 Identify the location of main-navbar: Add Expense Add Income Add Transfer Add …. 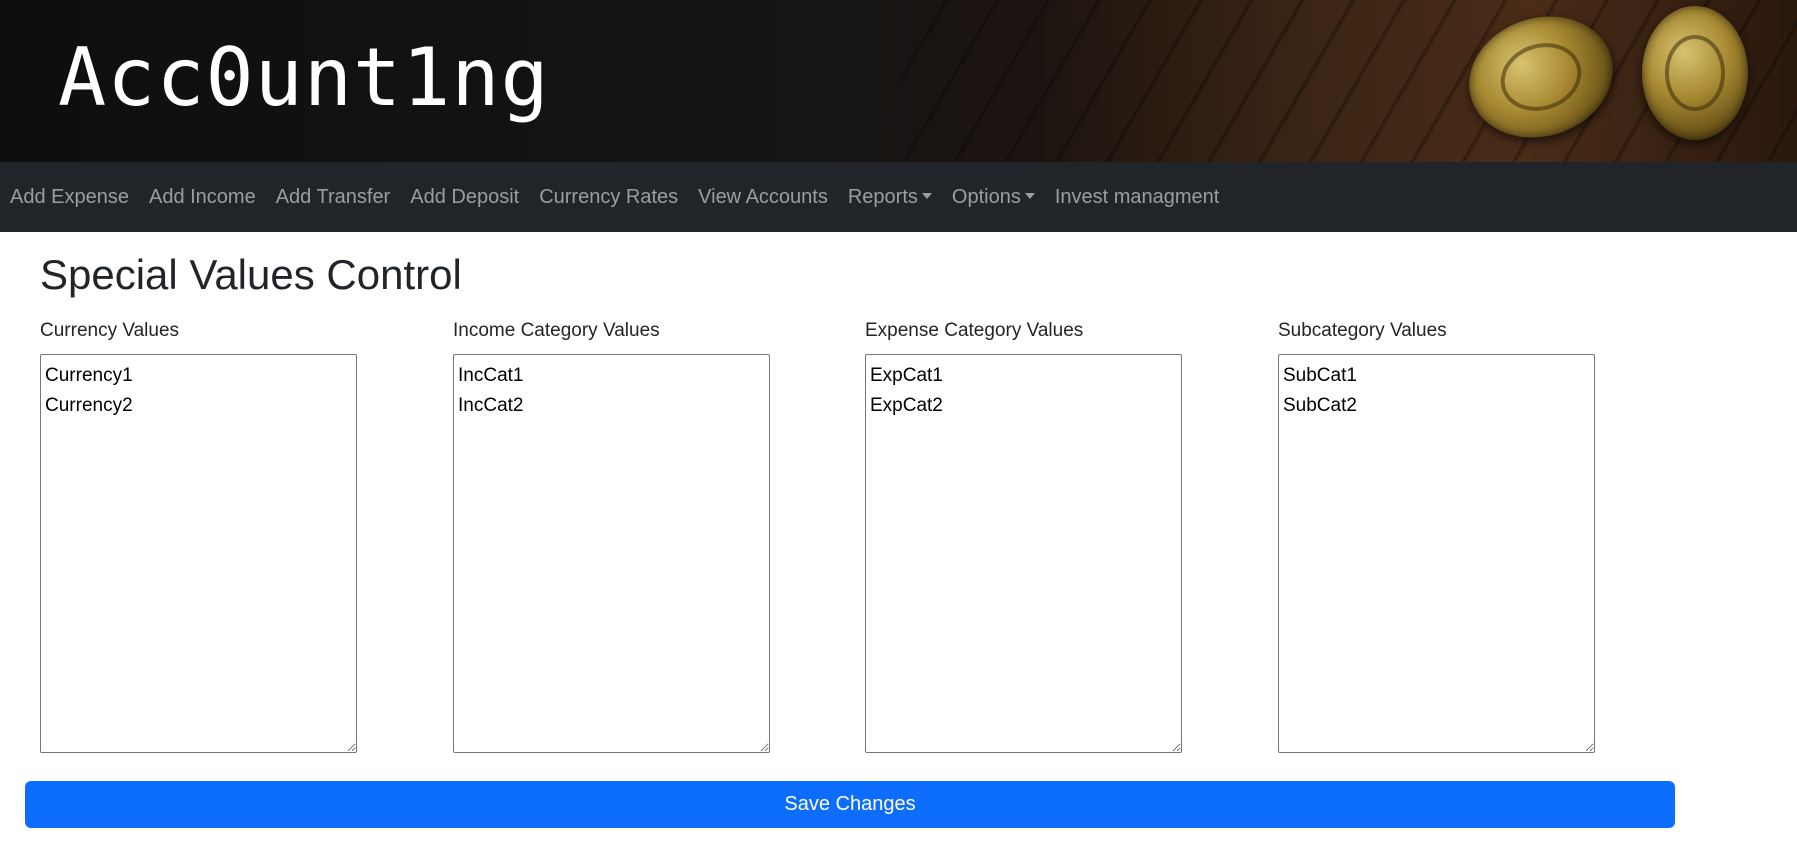
(898, 197).